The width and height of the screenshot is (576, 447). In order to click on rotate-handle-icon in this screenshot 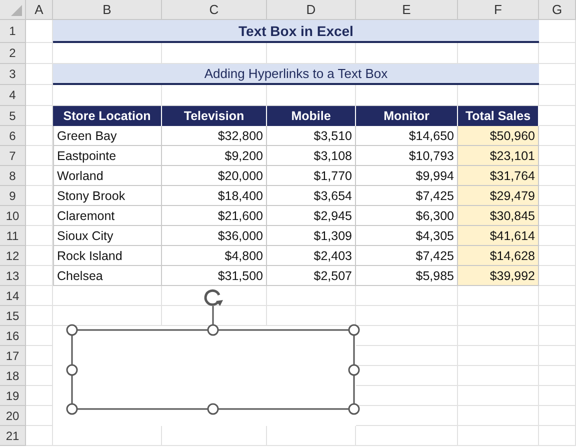, I will do `click(213, 297)`.